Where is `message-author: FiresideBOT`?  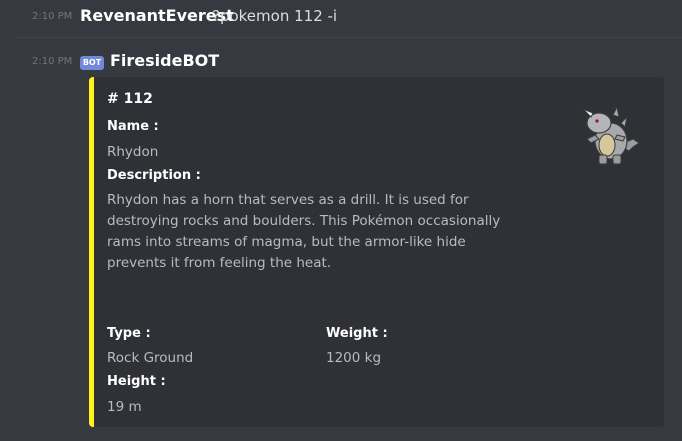 message-author: FiresideBOT is located at coordinates (164, 60).